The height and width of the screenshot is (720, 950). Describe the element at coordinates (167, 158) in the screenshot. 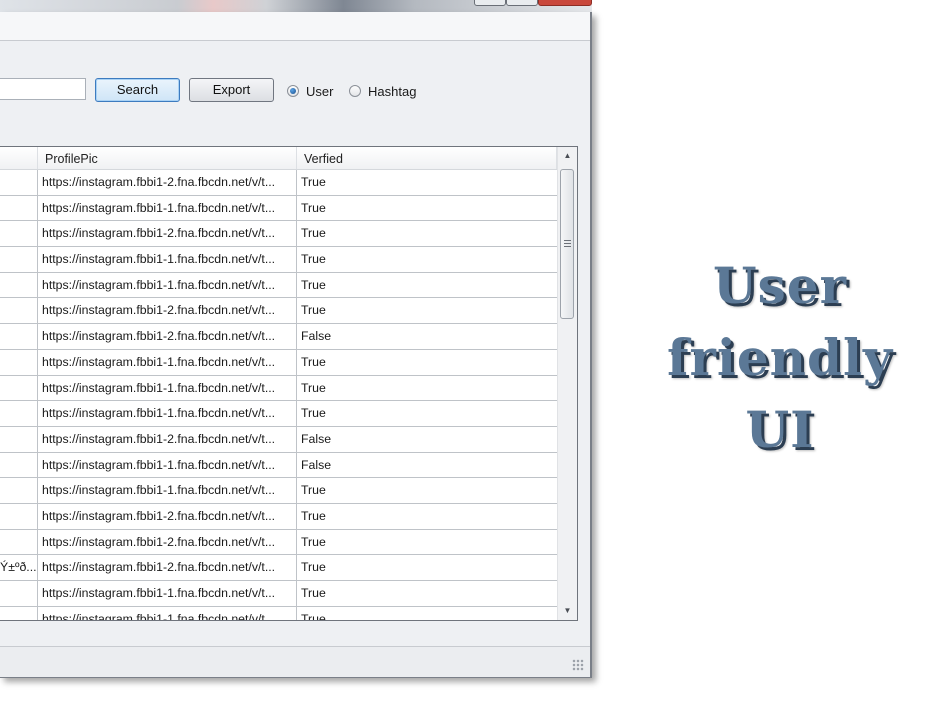

I see `column-header-profilepic: ProfilePic` at that location.